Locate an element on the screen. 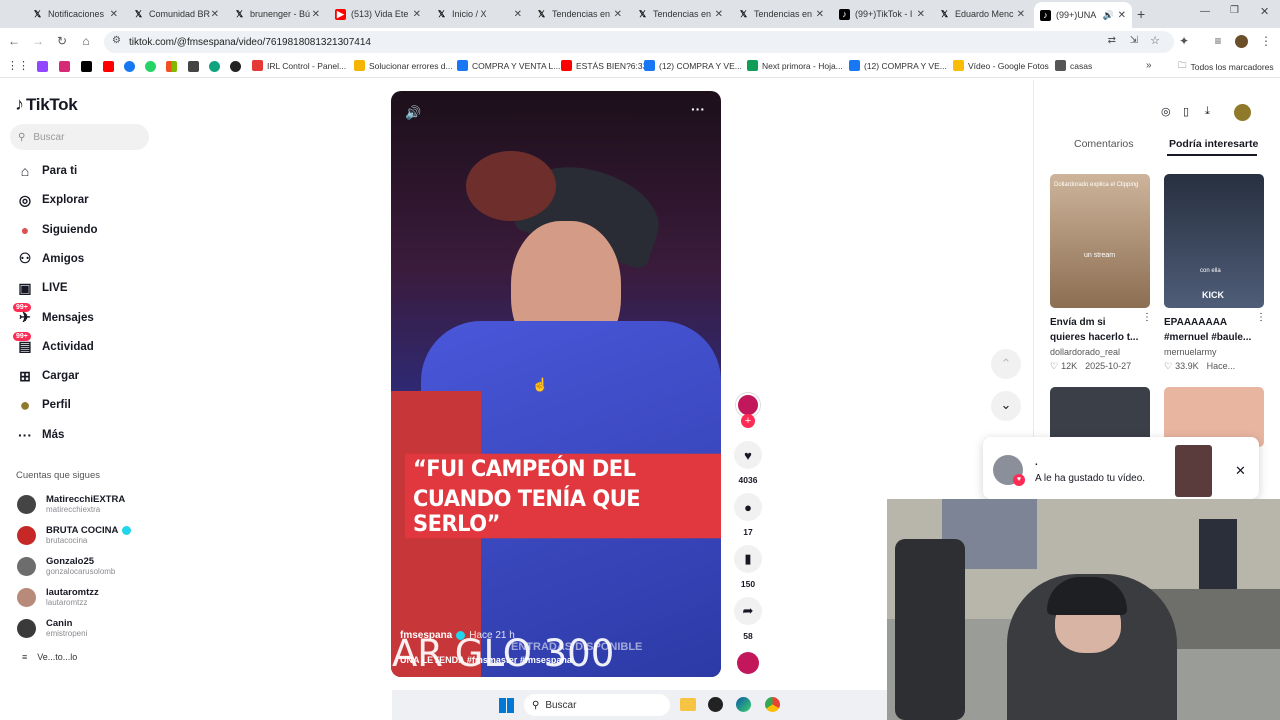  action-bookmark: ▮ 150 is located at coordinates (748, 567).